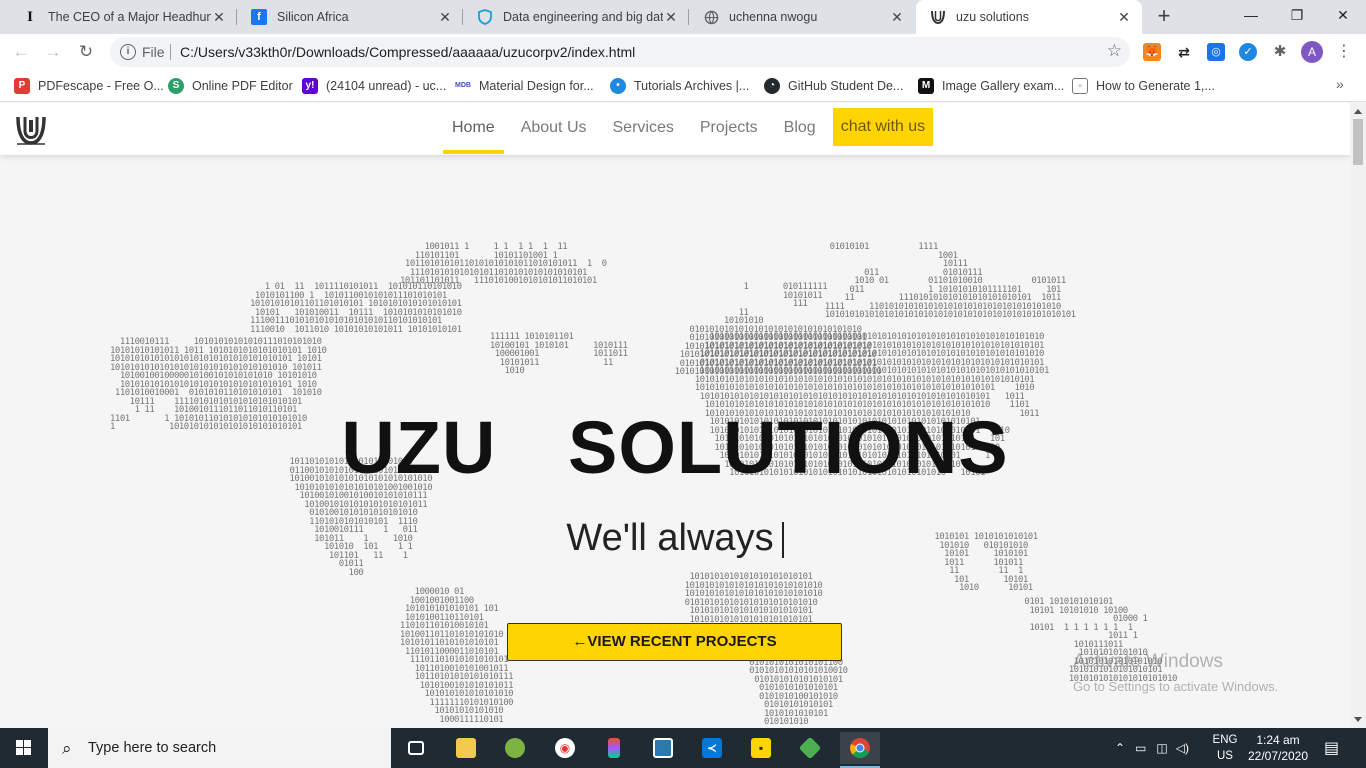 The width and height of the screenshot is (1366, 768). I want to click on watermark-subtitle: Go to Settings to activate Windows., so click(1176, 686).